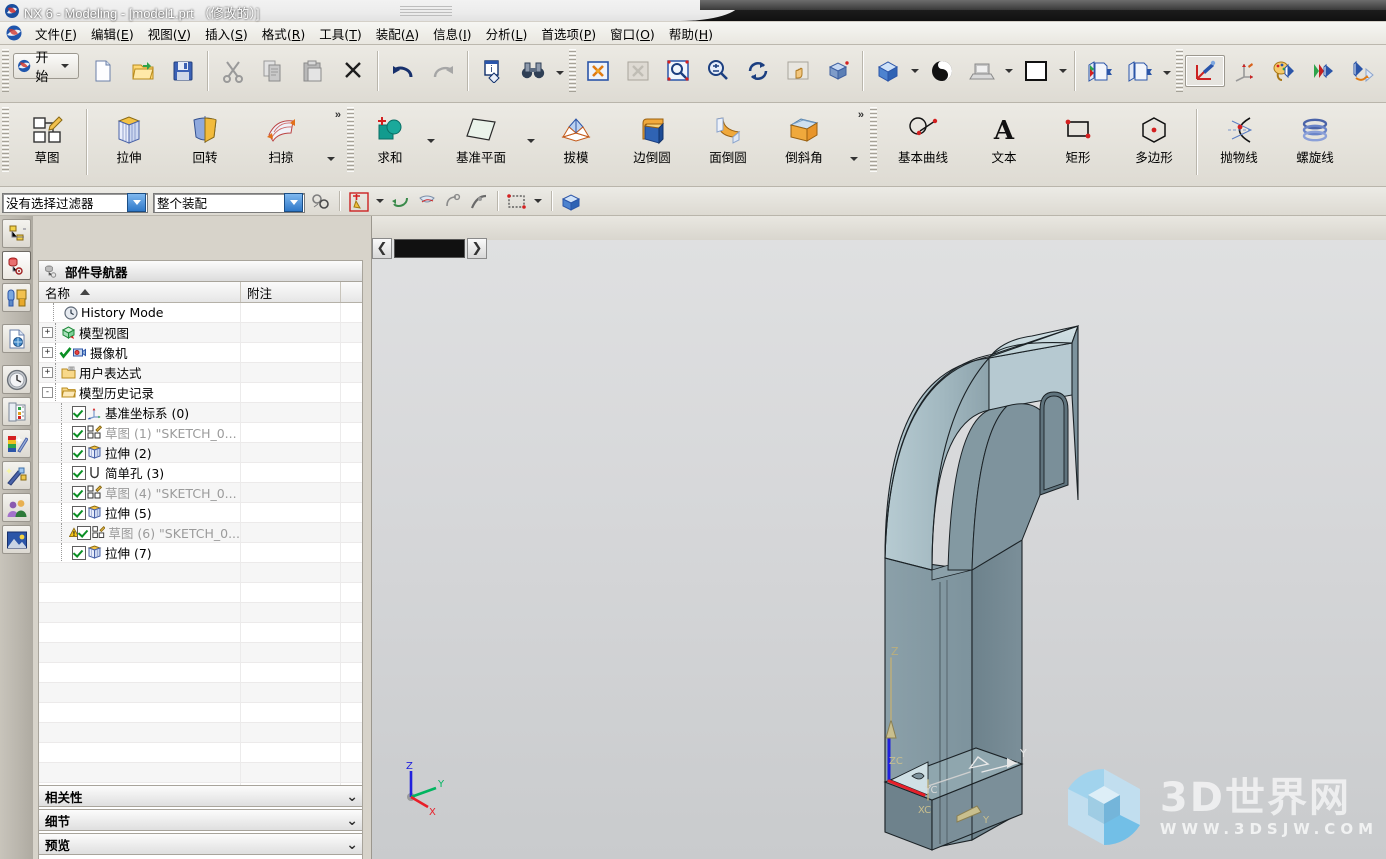 The height and width of the screenshot is (859, 1386). I want to click on table-row: 简单孔 (3), so click(200, 473).